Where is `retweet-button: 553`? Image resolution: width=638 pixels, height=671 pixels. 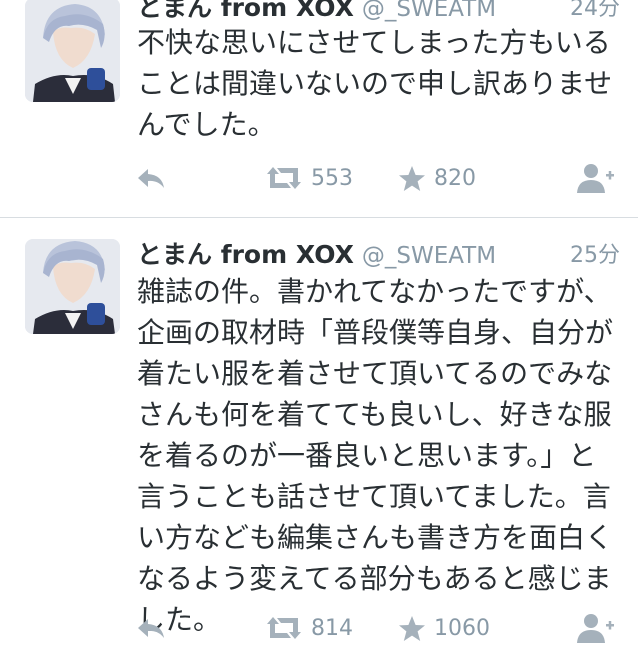
retweet-button: 553 is located at coordinates (309, 178).